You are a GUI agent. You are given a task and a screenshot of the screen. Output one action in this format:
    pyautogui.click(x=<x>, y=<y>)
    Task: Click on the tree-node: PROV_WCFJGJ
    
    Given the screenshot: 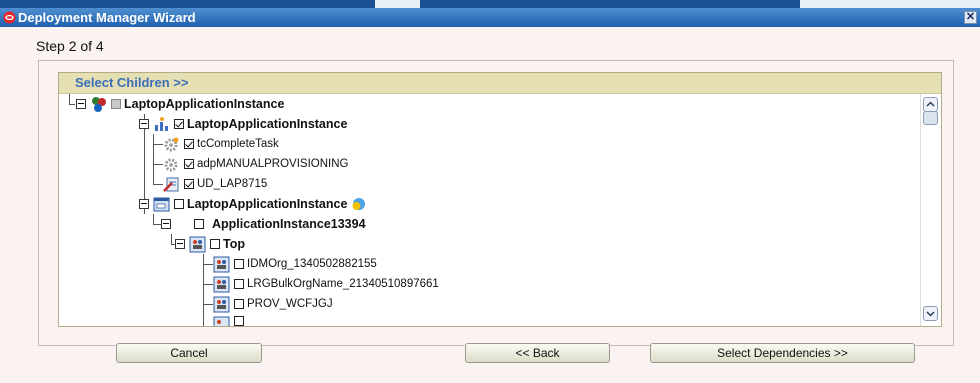 What is the action you would take?
    pyautogui.click(x=273, y=304)
    